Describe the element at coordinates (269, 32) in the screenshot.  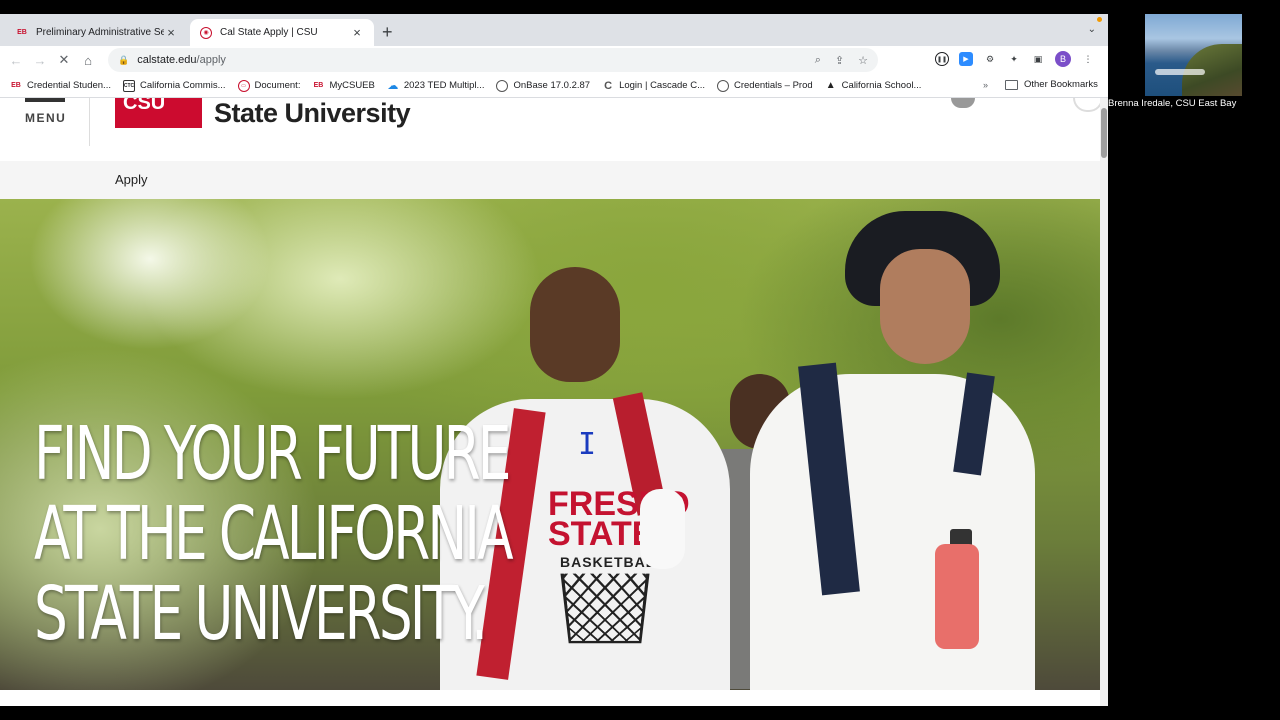
I see `tab-title: Cal State Apply | CSU` at that location.